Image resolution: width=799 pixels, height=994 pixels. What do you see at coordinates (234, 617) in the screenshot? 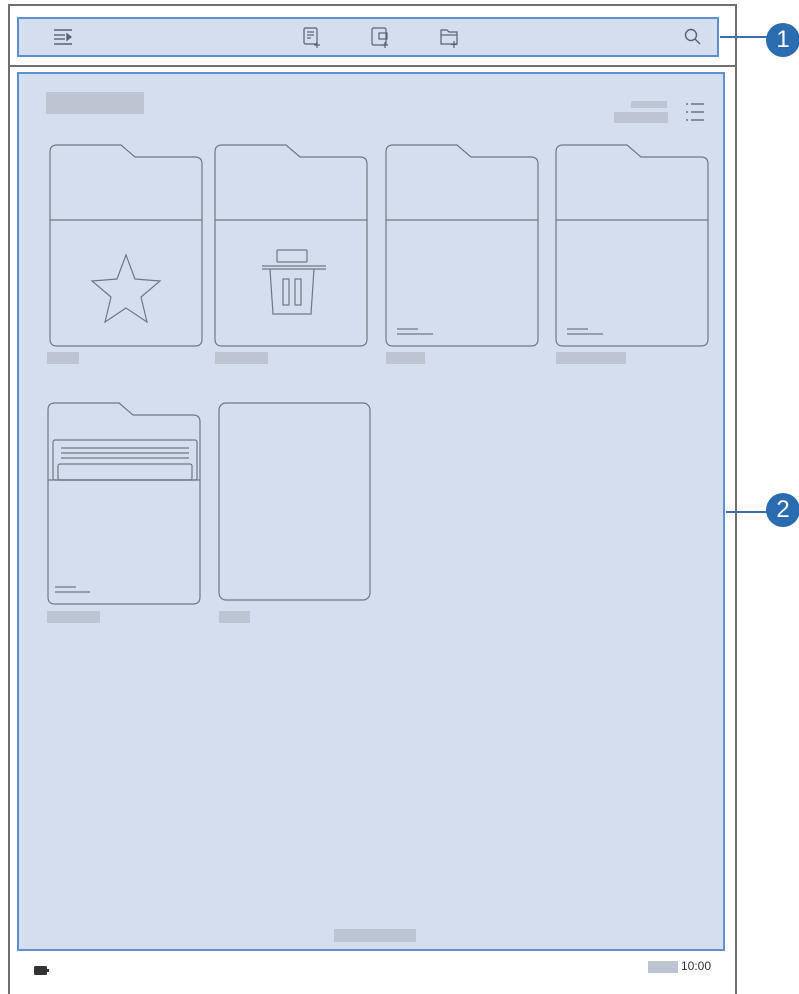
I see `notebook-name-placeholder` at bounding box center [234, 617].